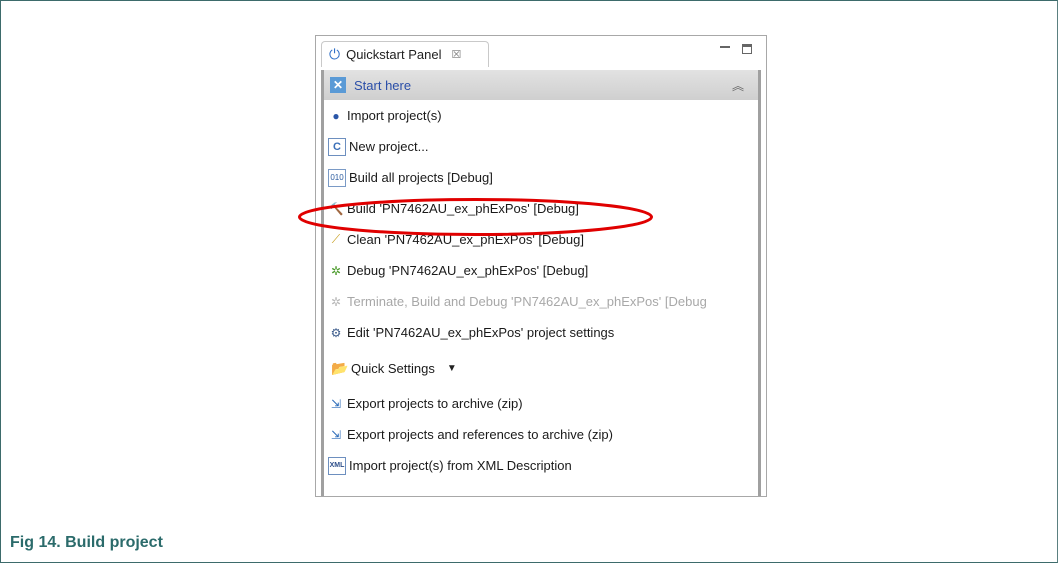 The width and height of the screenshot is (1061, 565). Describe the element at coordinates (541, 115) in the screenshot. I see `menu-item-import-project: ● Import project(s)` at that location.